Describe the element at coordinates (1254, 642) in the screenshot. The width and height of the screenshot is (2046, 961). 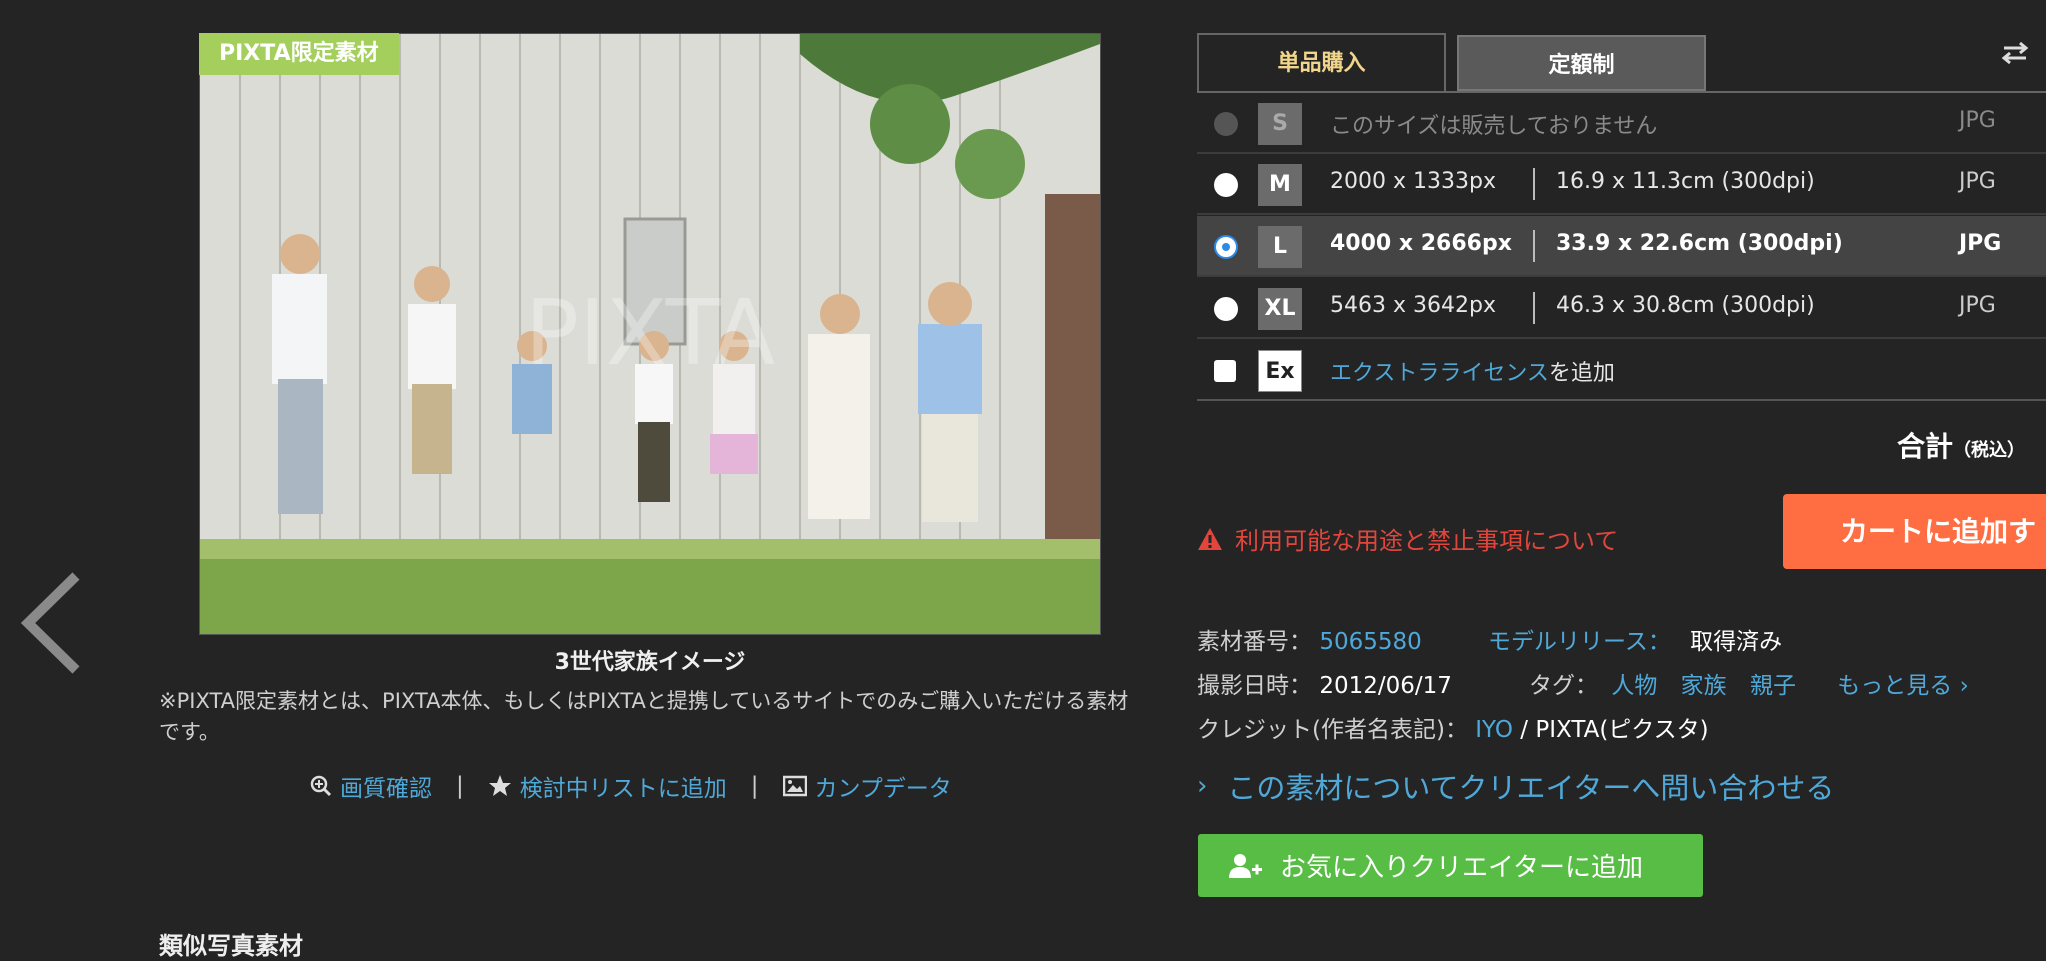
I see `material-id-label: 素材番号：` at that location.